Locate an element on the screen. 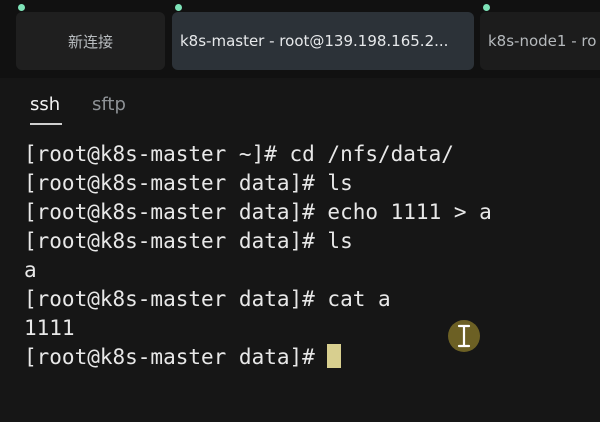 The image size is (600, 422). subtab-ssh: ssh is located at coordinates (45, 104).